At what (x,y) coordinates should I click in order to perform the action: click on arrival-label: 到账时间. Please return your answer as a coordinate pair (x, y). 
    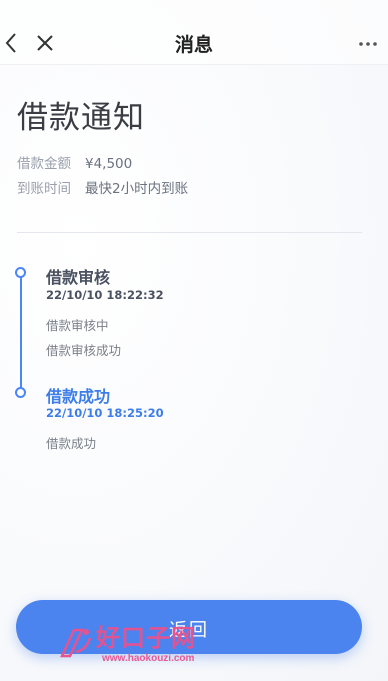
    Looking at the image, I should click on (44, 189).